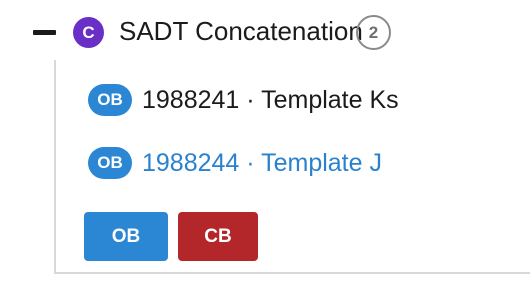  I want to click on cb-button: CB, so click(218, 236).